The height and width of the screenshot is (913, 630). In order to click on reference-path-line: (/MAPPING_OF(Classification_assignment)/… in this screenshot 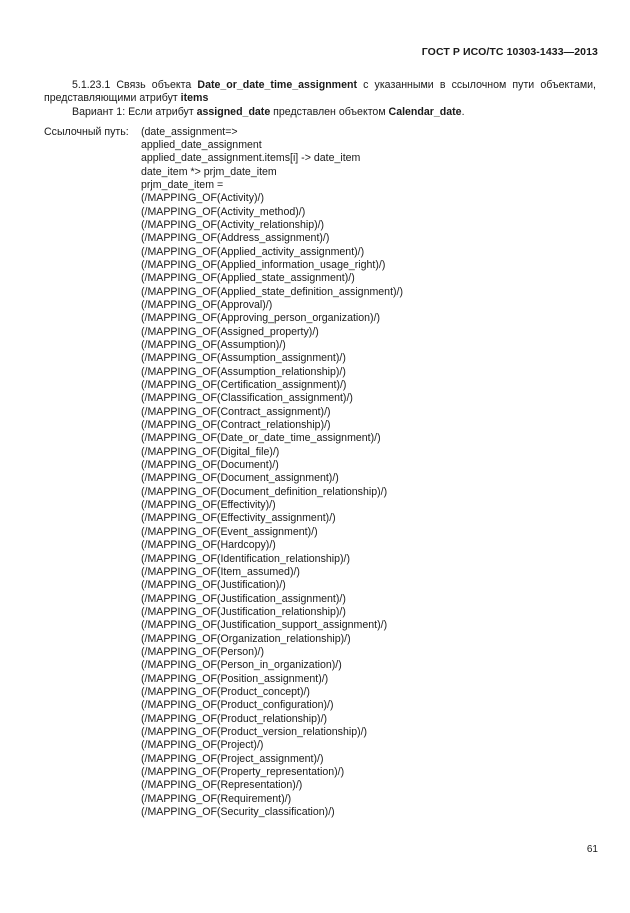, I will do `click(247, 398)`.